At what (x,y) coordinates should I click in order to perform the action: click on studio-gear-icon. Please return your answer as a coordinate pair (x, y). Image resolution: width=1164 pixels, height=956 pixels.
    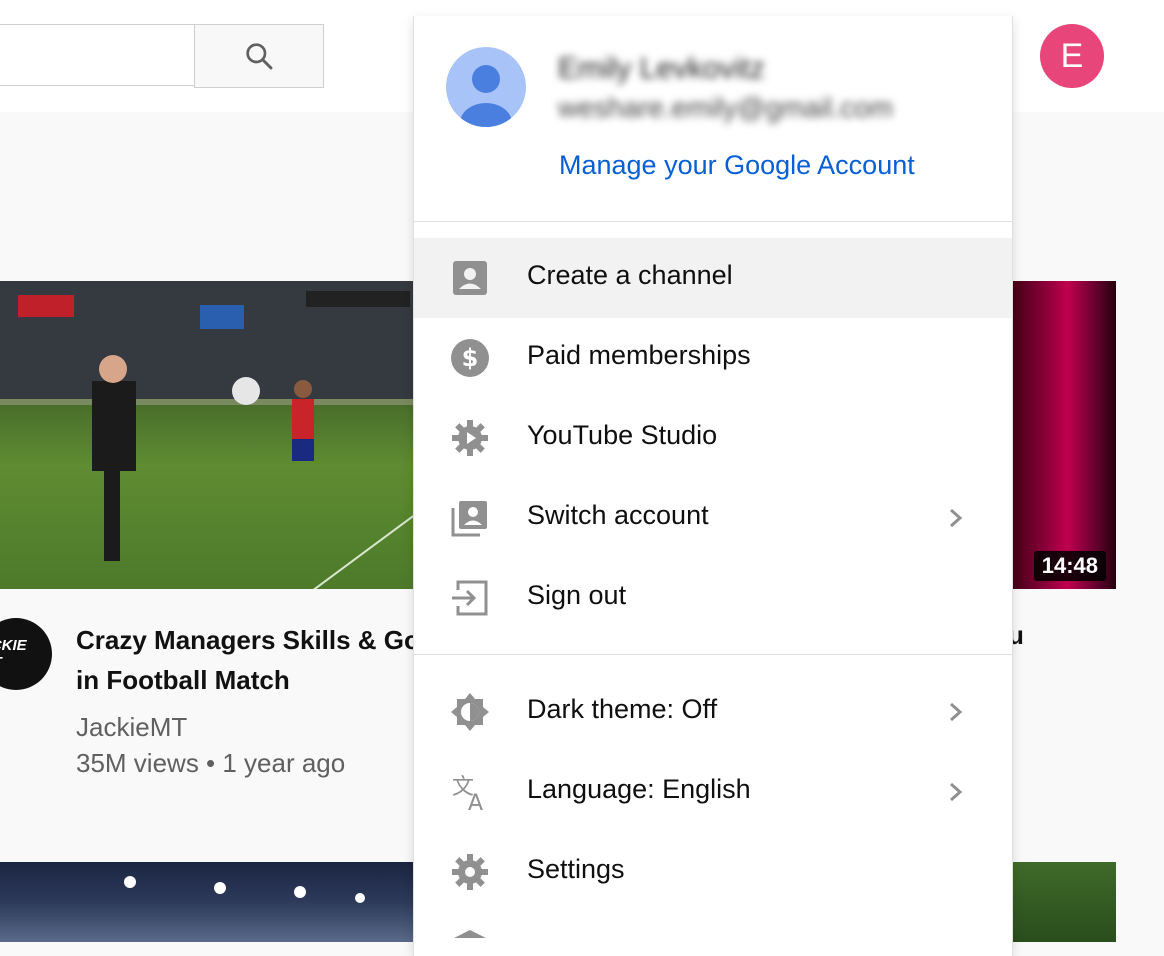
    Looking at the image, I should click on (470, 438).